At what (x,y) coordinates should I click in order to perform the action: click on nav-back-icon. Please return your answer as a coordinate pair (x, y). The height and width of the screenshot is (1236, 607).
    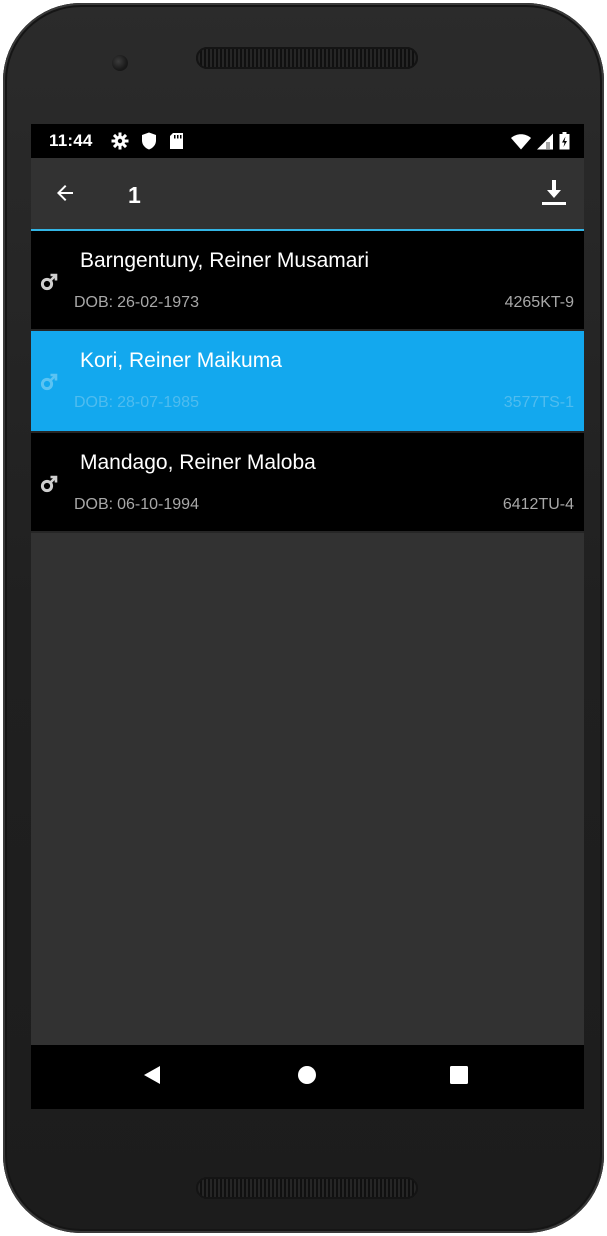
    Looking at the image, I should click on (152, 1077).